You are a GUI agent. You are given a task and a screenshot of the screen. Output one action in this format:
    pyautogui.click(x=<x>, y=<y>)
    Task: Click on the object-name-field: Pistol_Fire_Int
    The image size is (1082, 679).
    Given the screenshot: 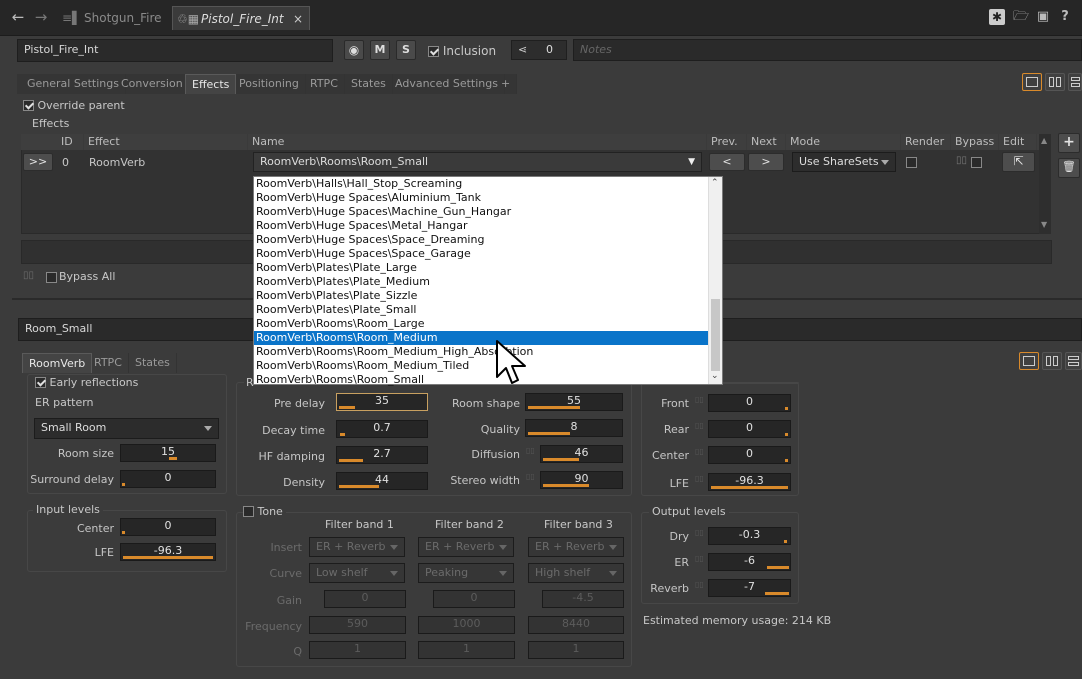 What is the action you would take?
    pyautogui.click(x=175, y=50)
    